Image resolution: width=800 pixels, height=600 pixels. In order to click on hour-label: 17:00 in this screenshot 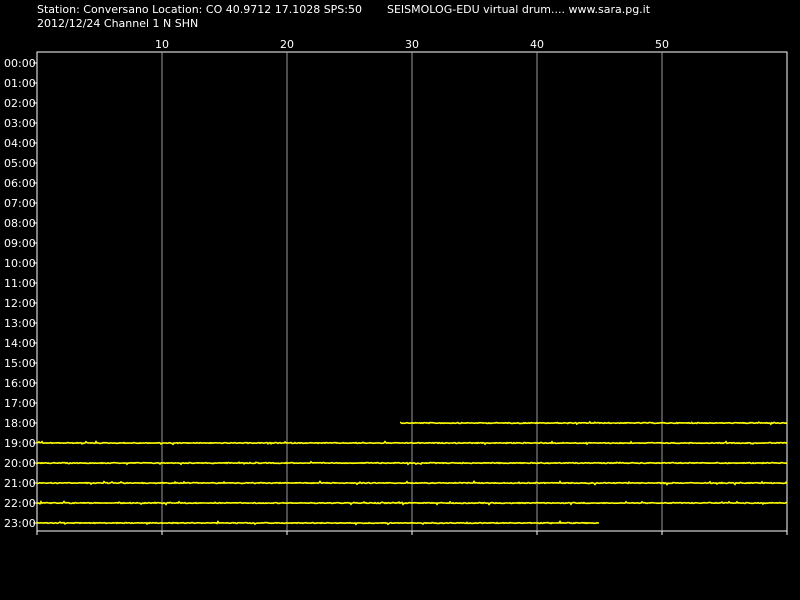, I will do `click(20, 403)`.